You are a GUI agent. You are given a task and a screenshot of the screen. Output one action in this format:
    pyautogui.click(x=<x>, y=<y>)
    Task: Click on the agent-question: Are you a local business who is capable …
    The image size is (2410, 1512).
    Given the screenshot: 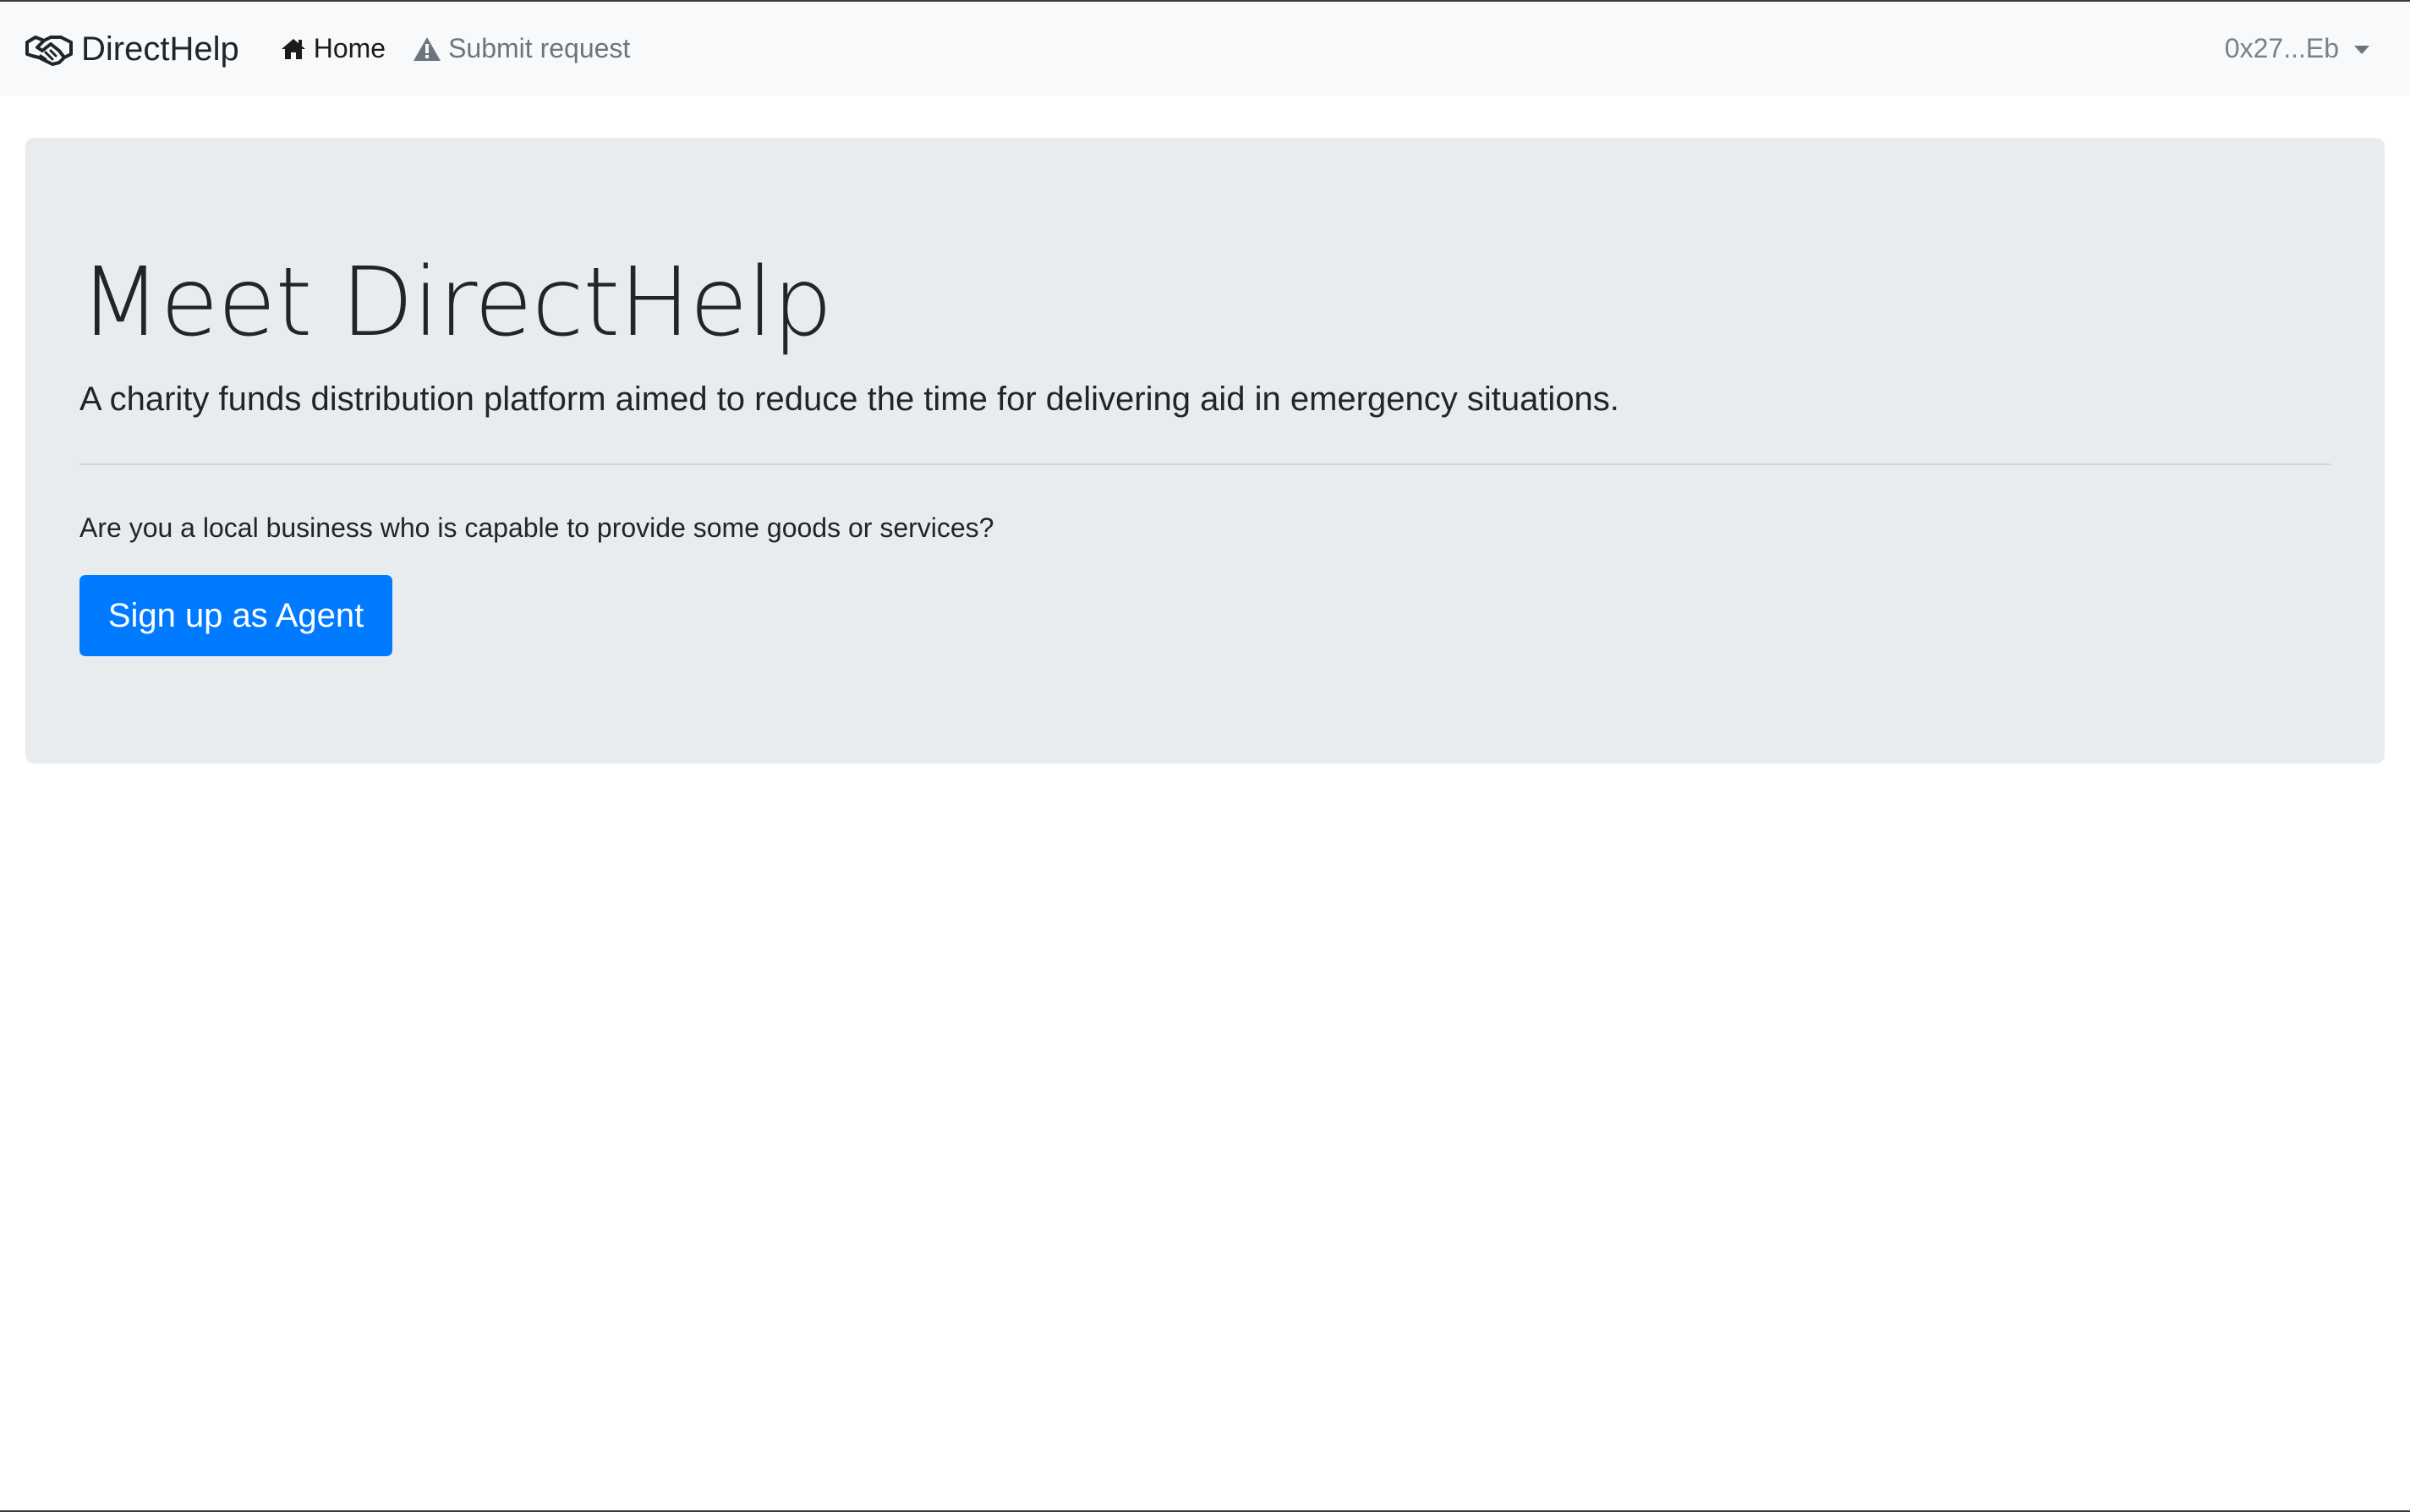 What is the action you would take?
    pyautogui.click(x=536, y=527)
    